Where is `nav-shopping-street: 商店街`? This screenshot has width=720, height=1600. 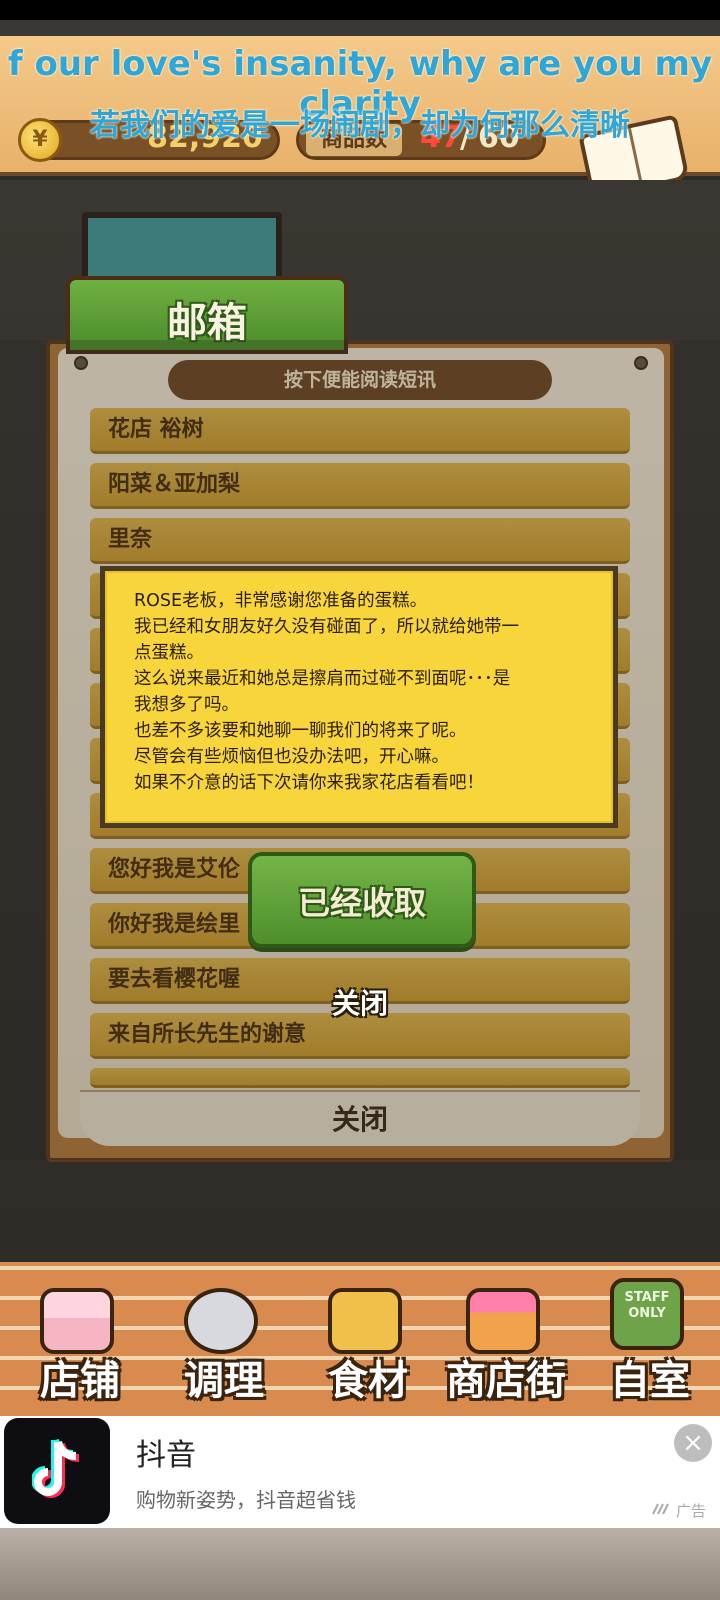
nav-shopping-street: 商店街 is located at coordinates (506, 1340).